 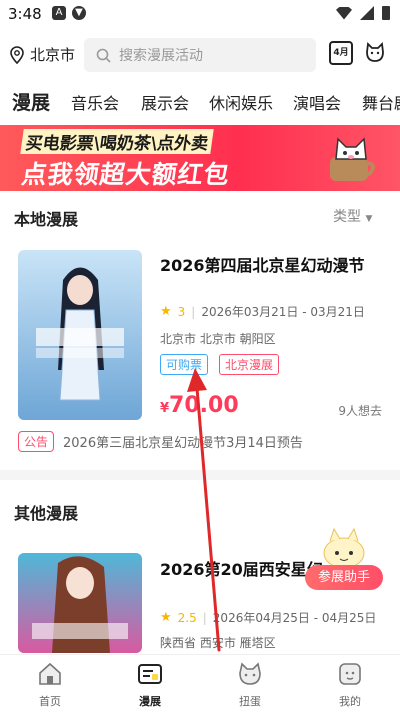 I want to click on location-label: 北京市, so click(x=53, y=55).